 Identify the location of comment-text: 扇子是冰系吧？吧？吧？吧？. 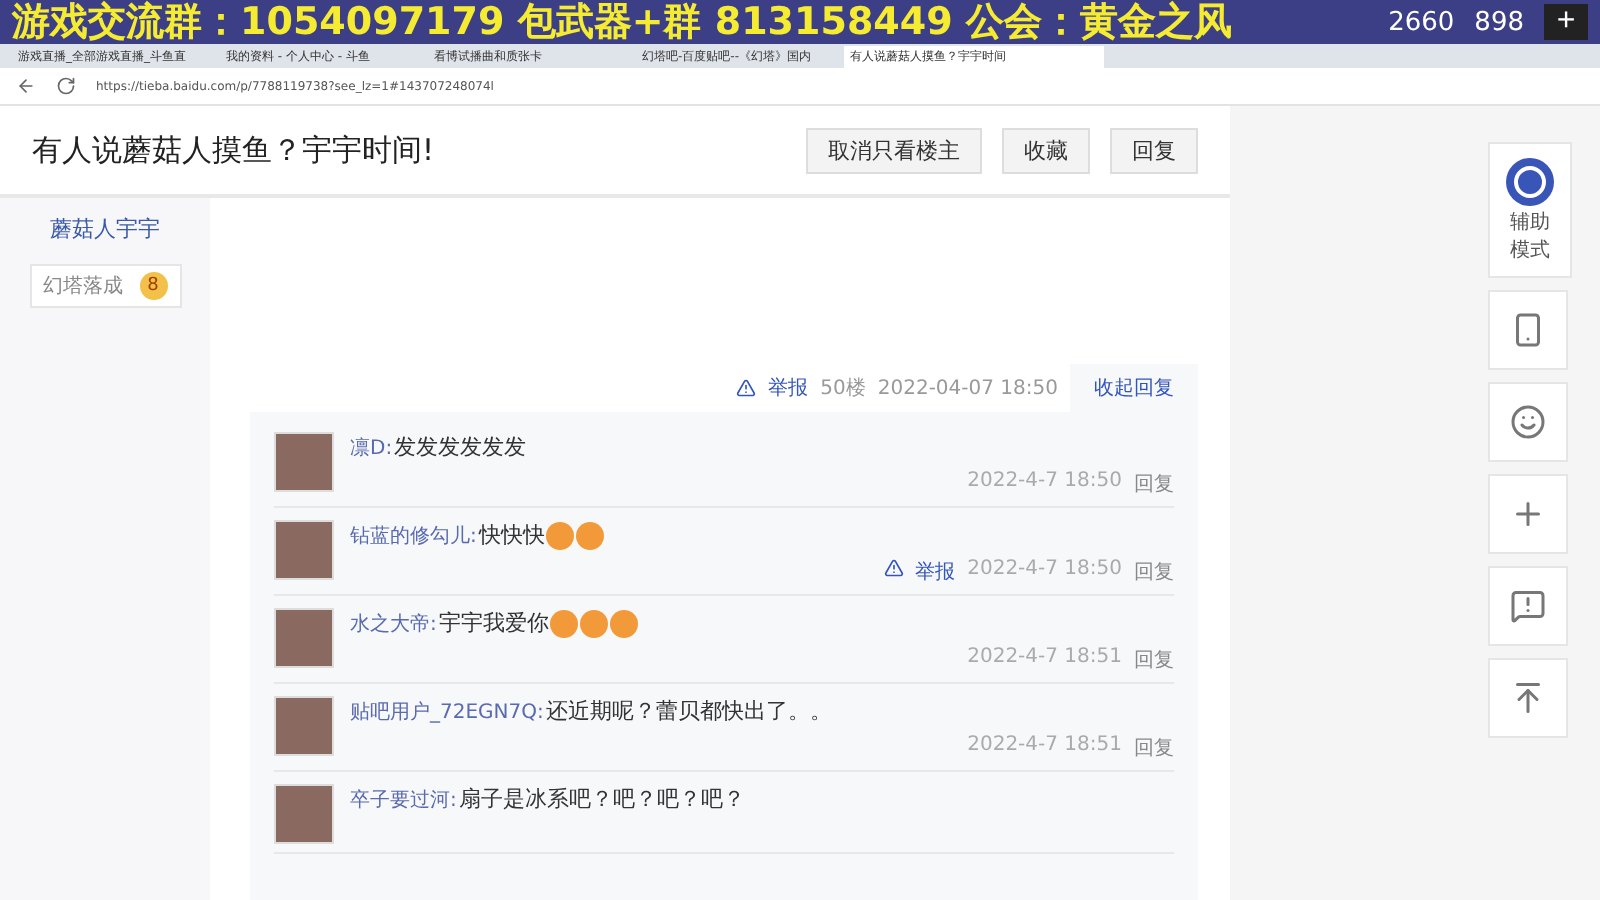
(601, 799).